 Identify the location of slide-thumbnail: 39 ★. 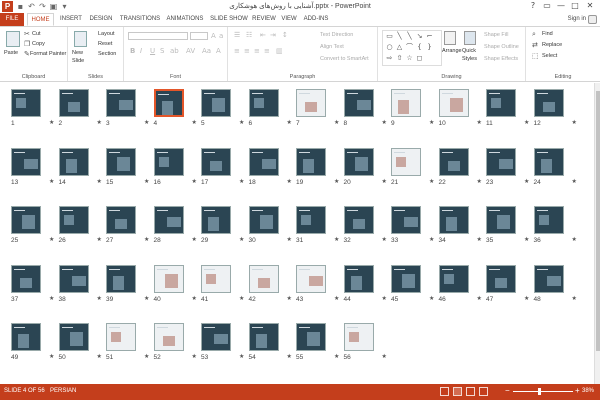
(128, 285).